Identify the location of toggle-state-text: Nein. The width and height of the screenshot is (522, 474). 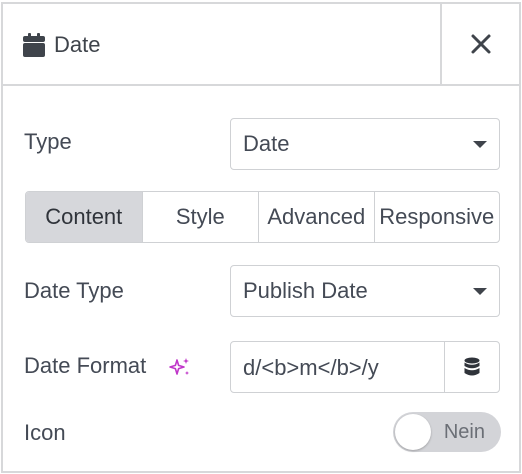
(464, 432).